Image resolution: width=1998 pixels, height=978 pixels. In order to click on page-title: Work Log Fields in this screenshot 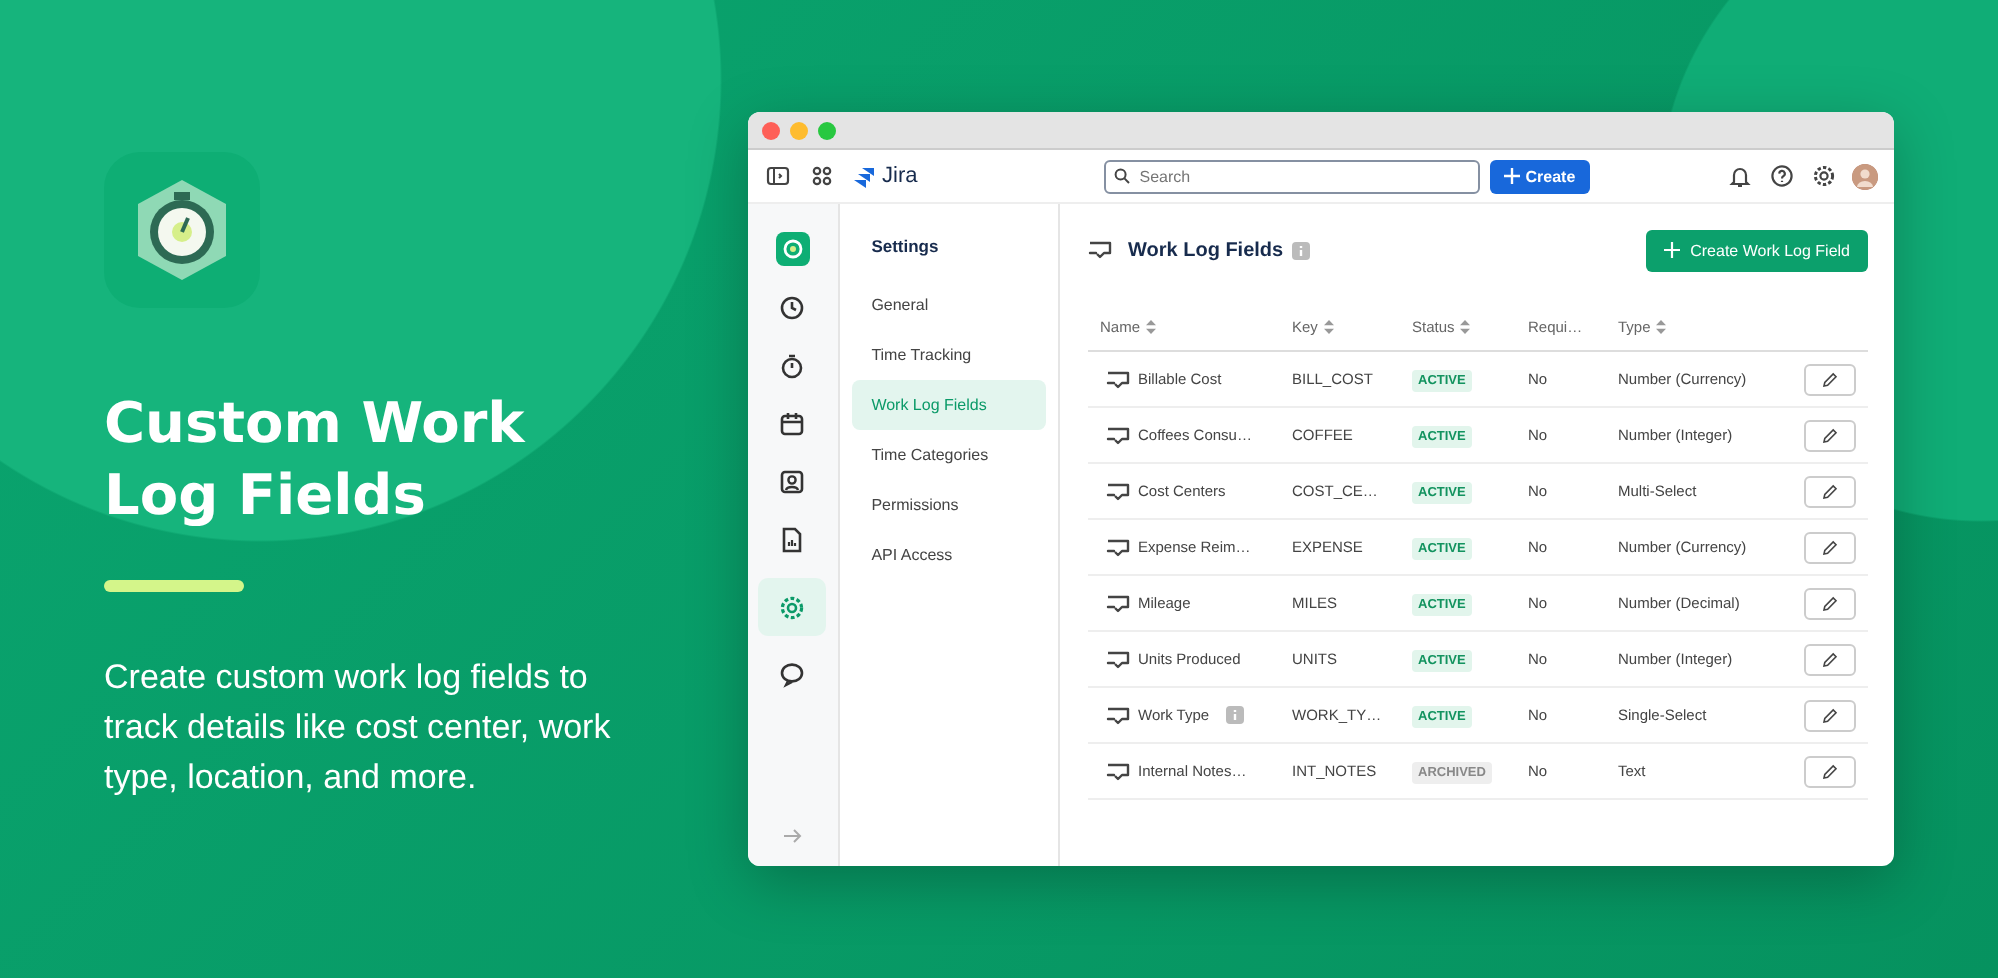, I will do `click(1206, 250)`.